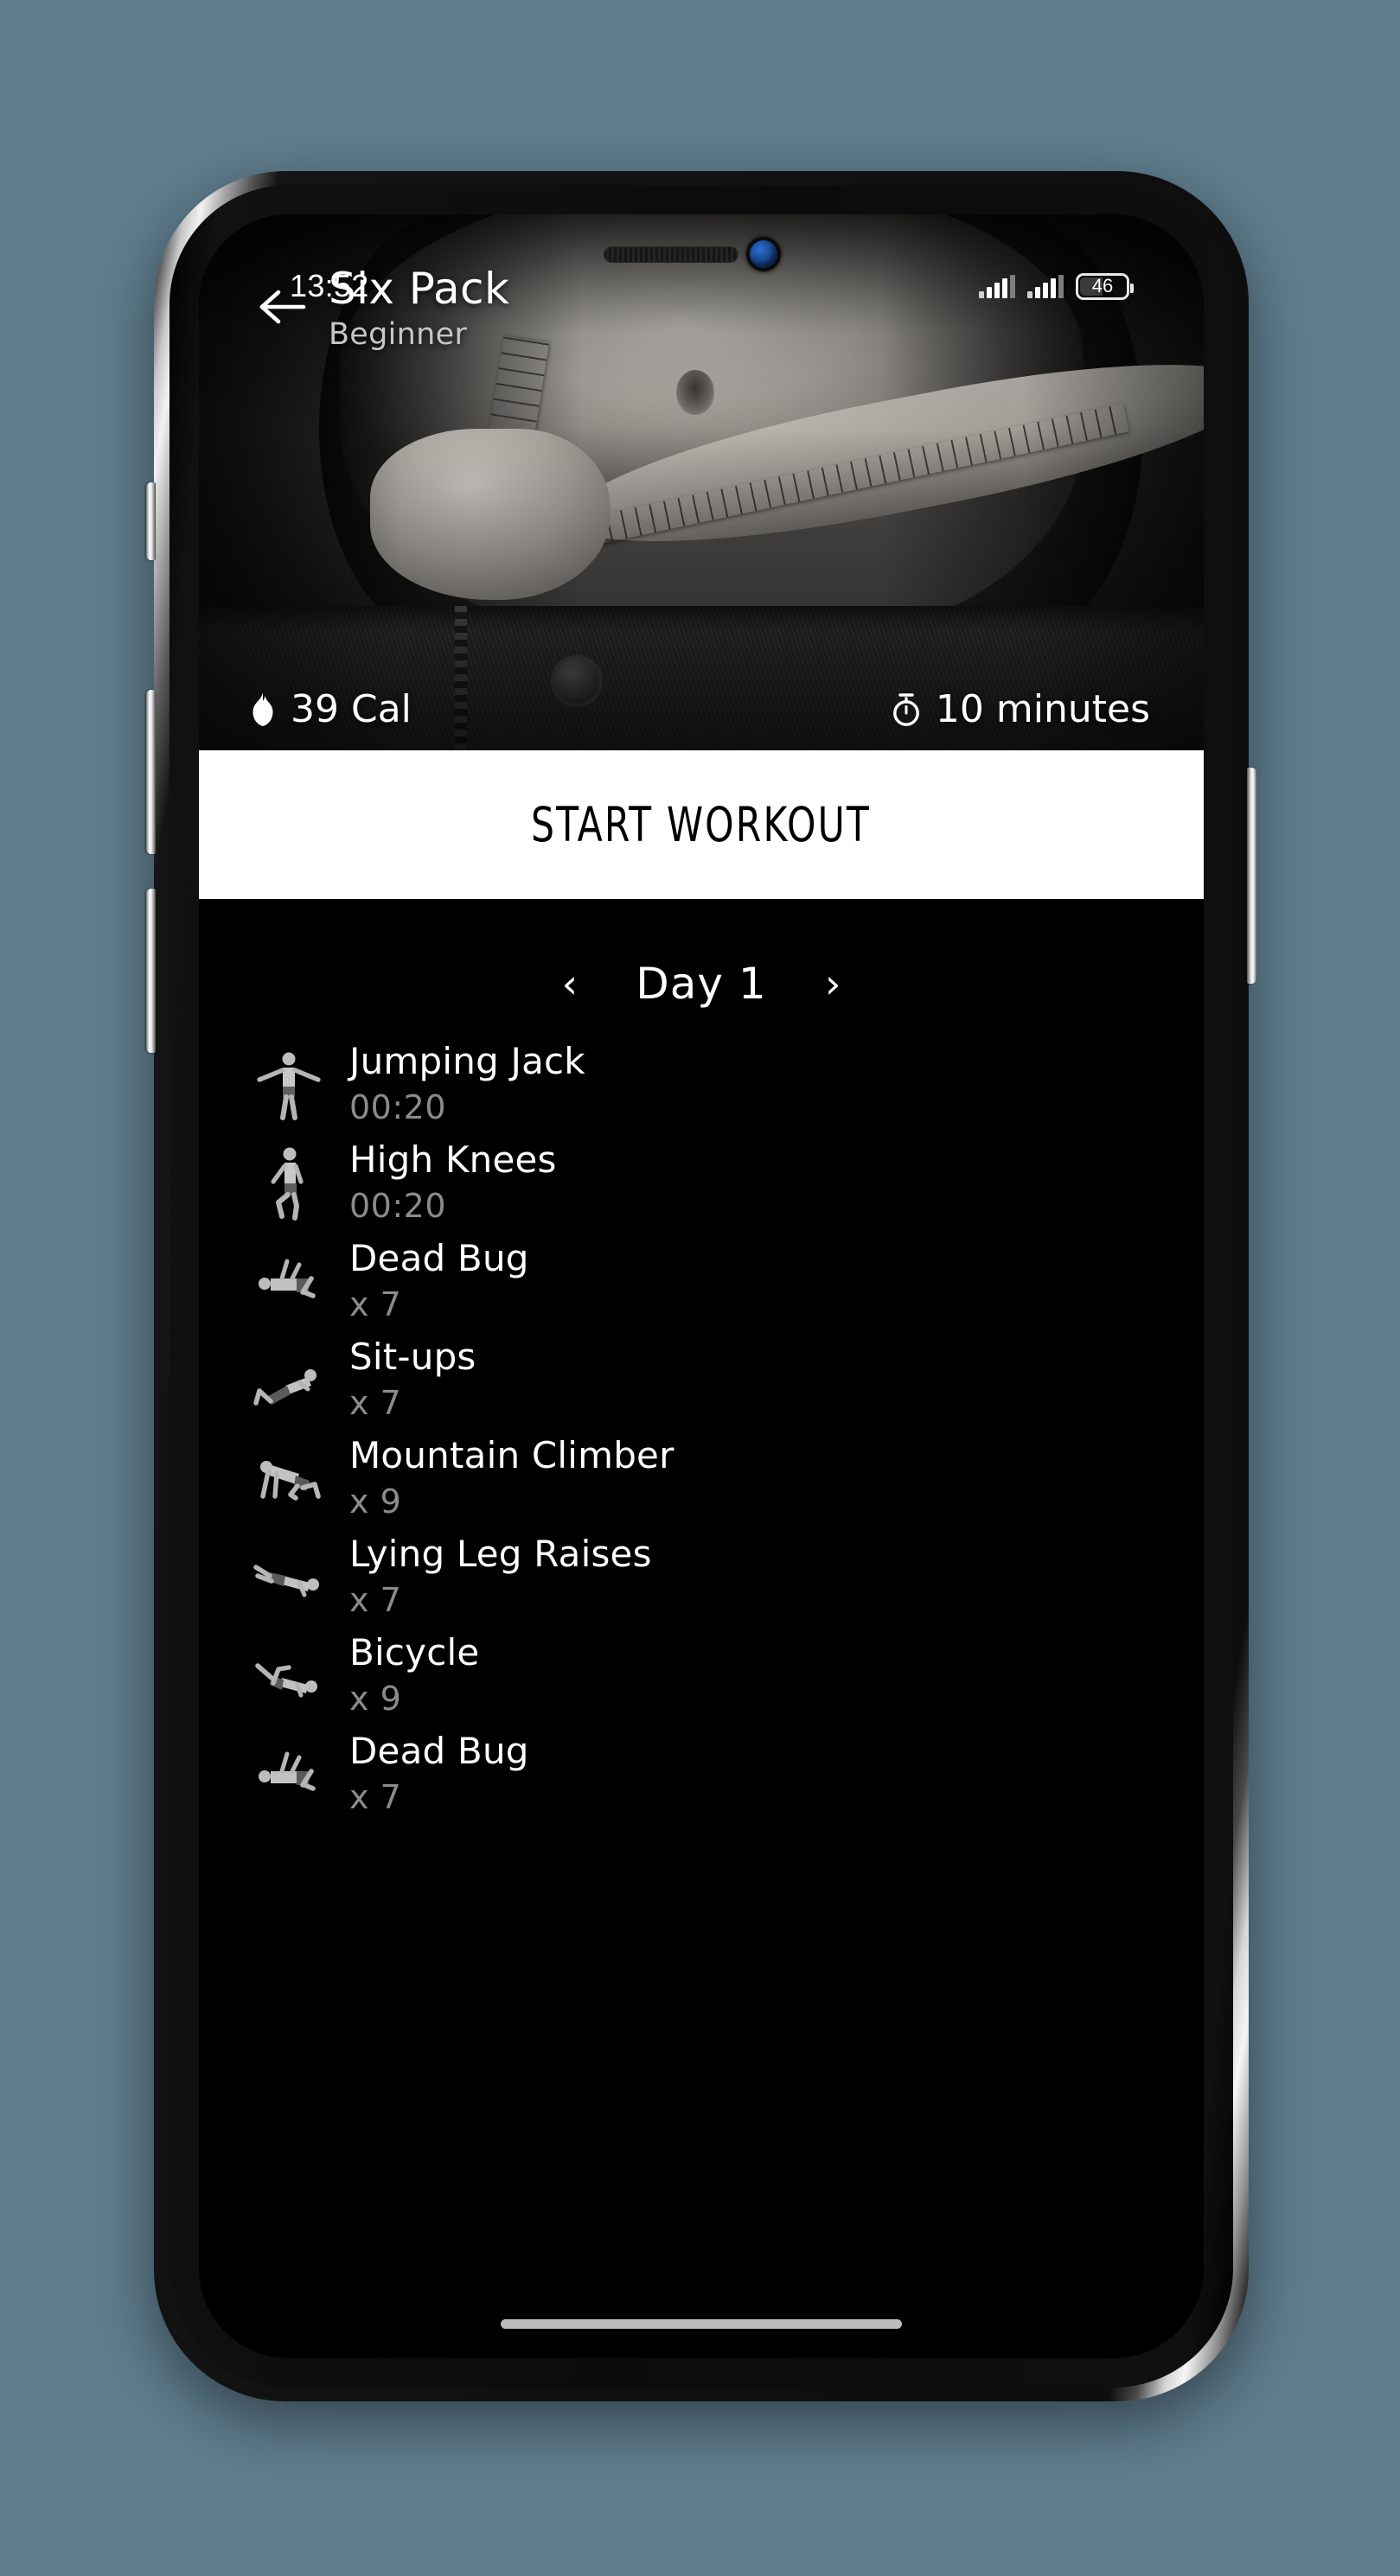  I want to click on day-label: Day 1, so click(701, 984).